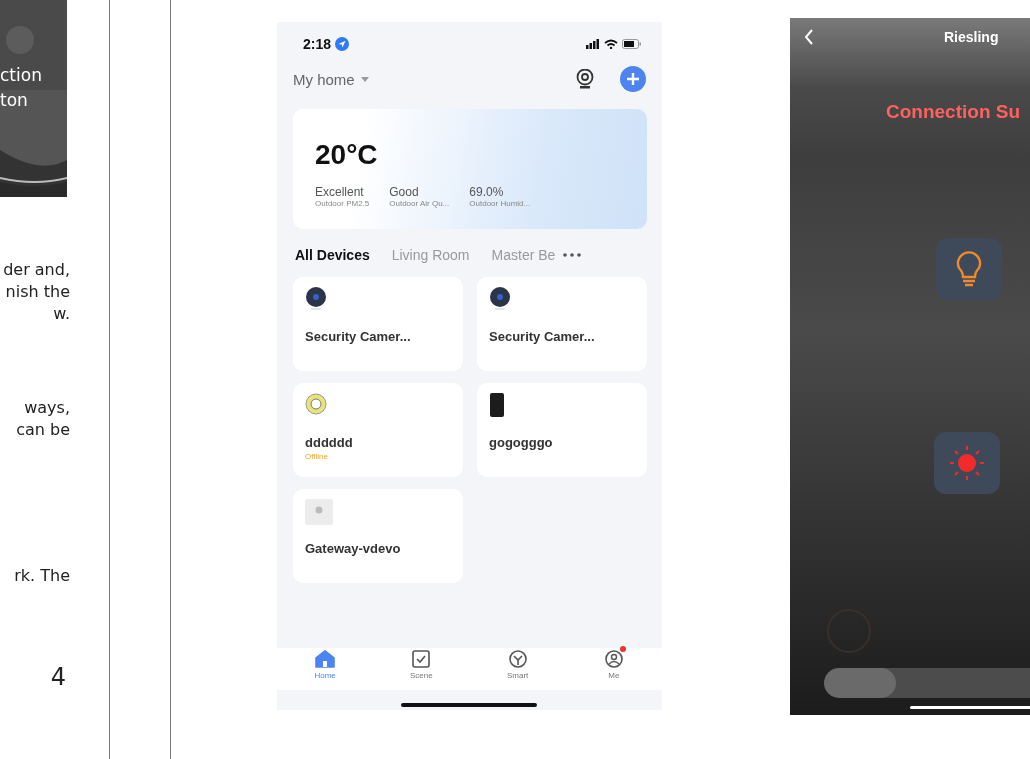  I want to click on nav-tab: Smart, so click(517, 670).